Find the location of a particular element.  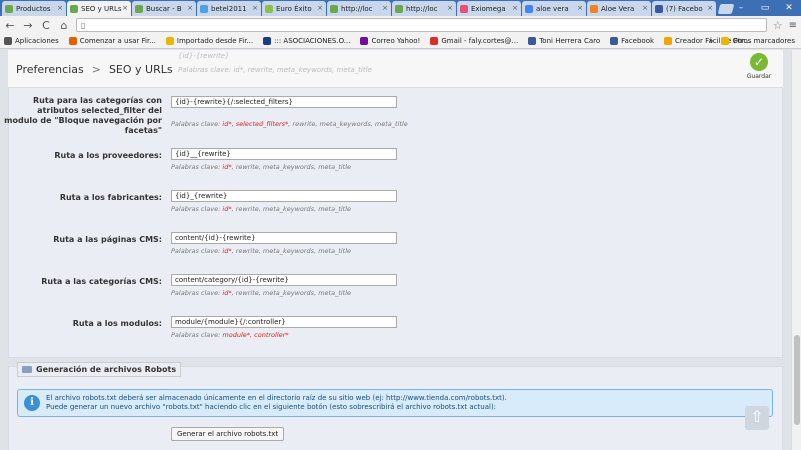

browser-tab: betel2011 × is located at coordinates (229, 8).